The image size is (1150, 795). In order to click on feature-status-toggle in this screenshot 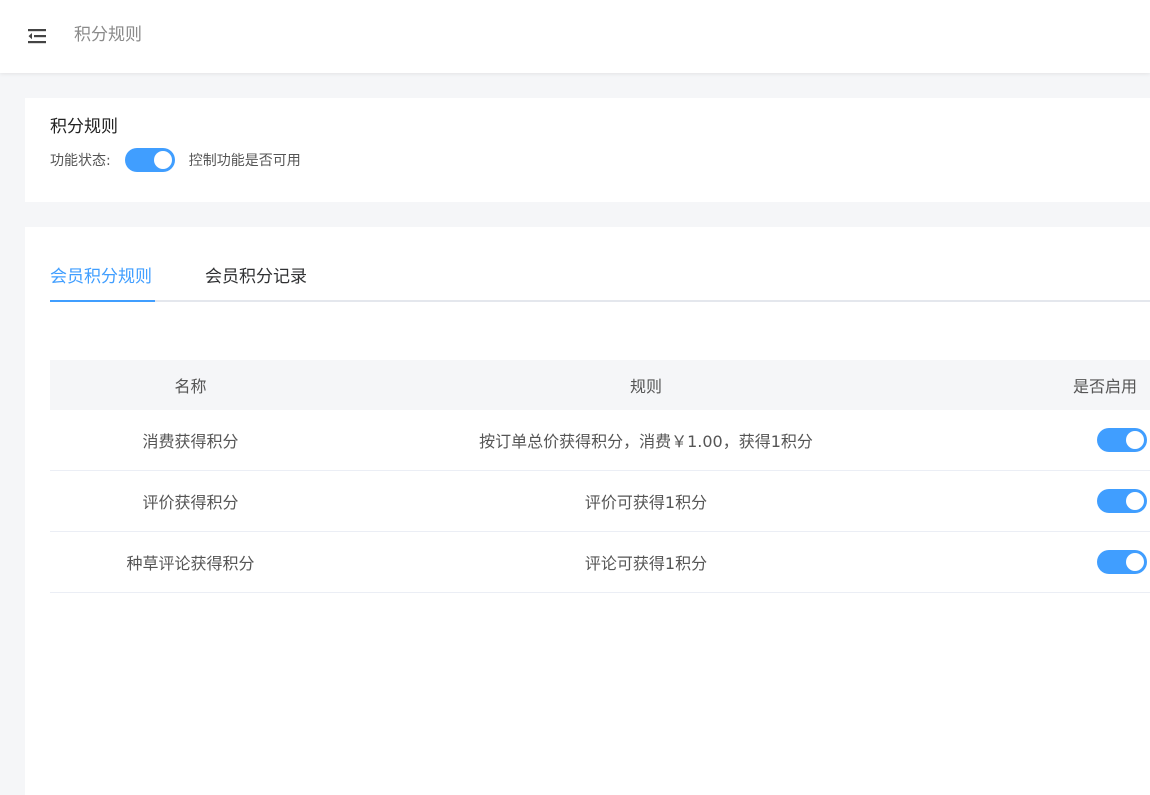, I will do `click(149, 160)`.